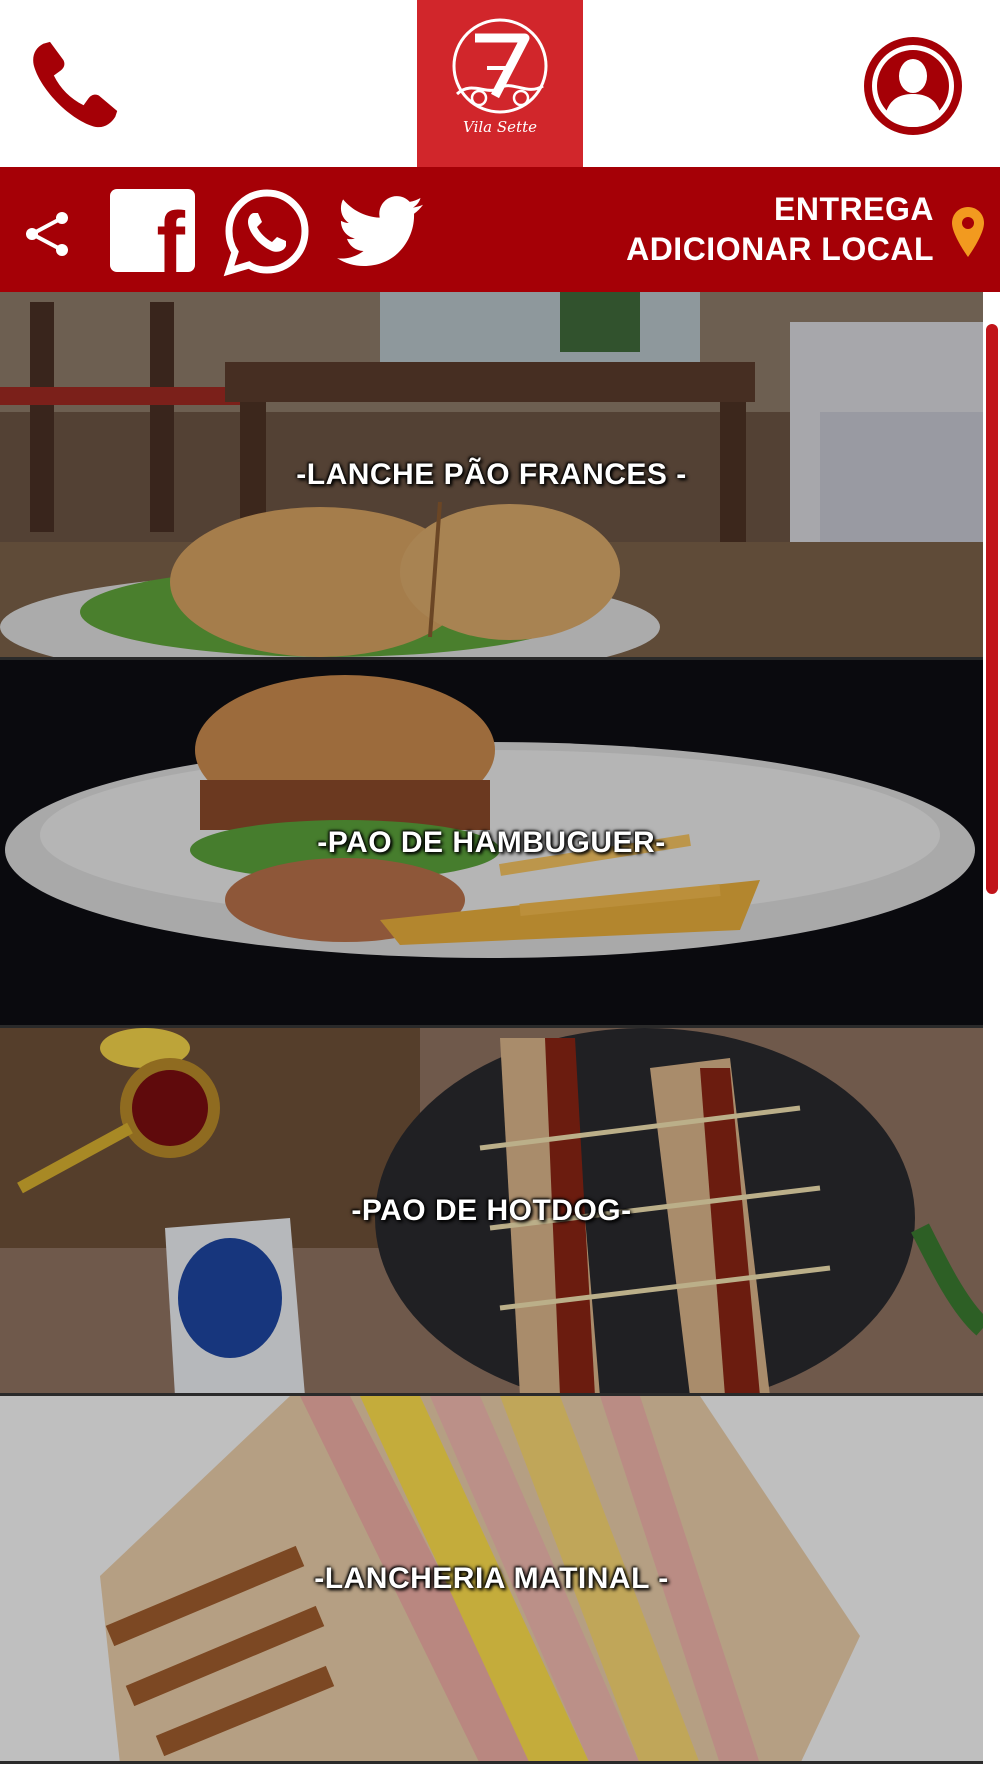 This screenshot has width=1000, height=1778. What do you see at coordinates (170, 243) in the screenshot?
I see `facebook-glyph: f` at bounding box center [170, 243].